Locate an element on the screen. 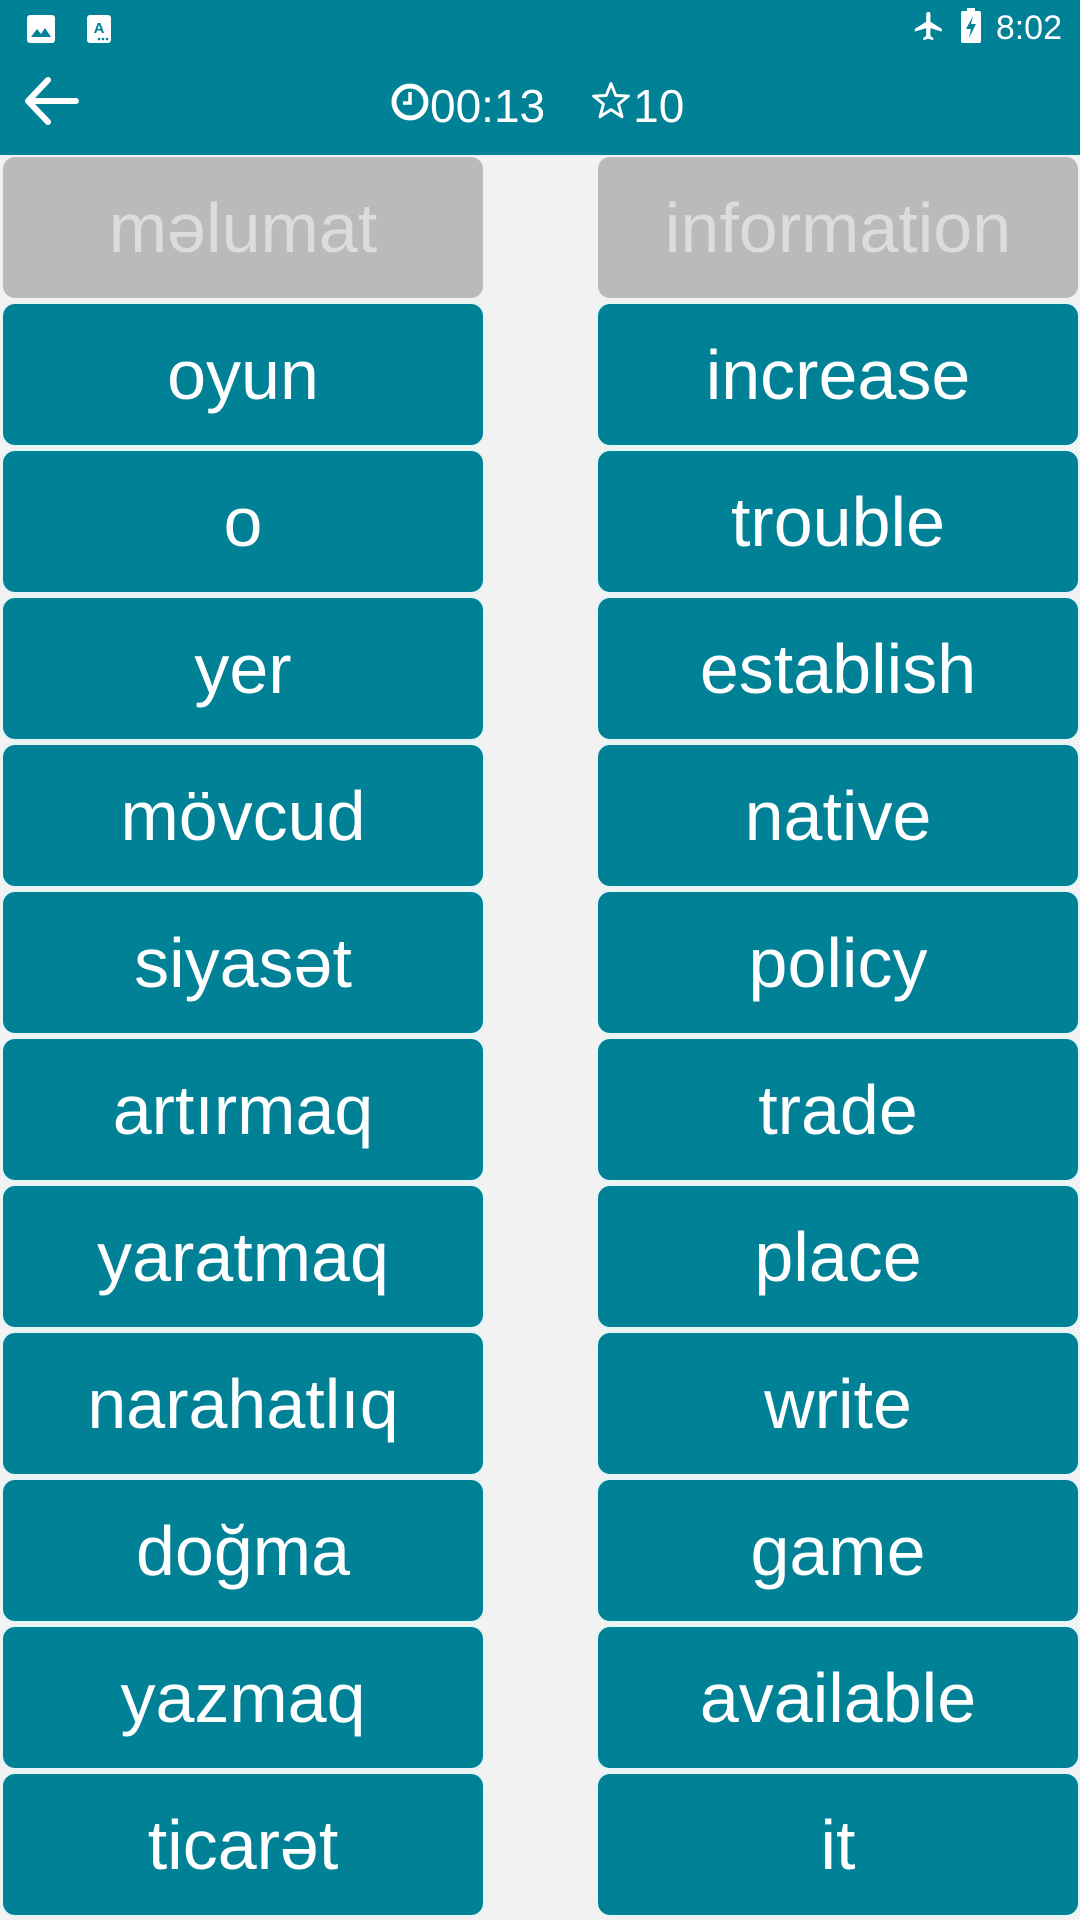 This screenshot has width=1080, height=1920. back-button is located at coordinates (51, 103).